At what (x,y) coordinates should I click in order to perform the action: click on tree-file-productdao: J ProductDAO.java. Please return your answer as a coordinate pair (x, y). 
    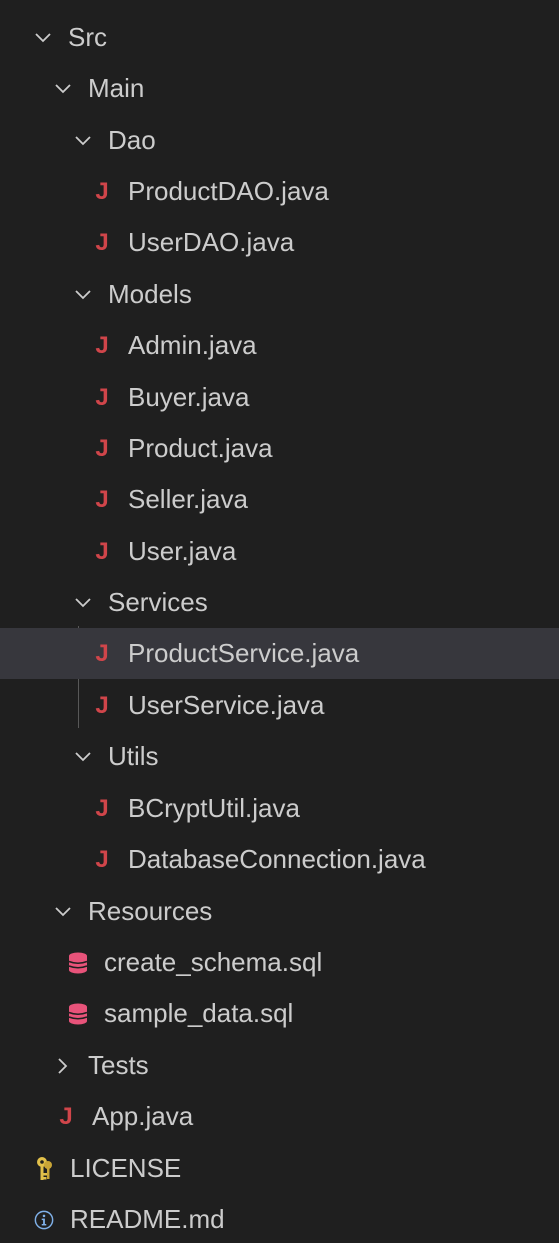
    Looking at the image, I should click on (279, 191).